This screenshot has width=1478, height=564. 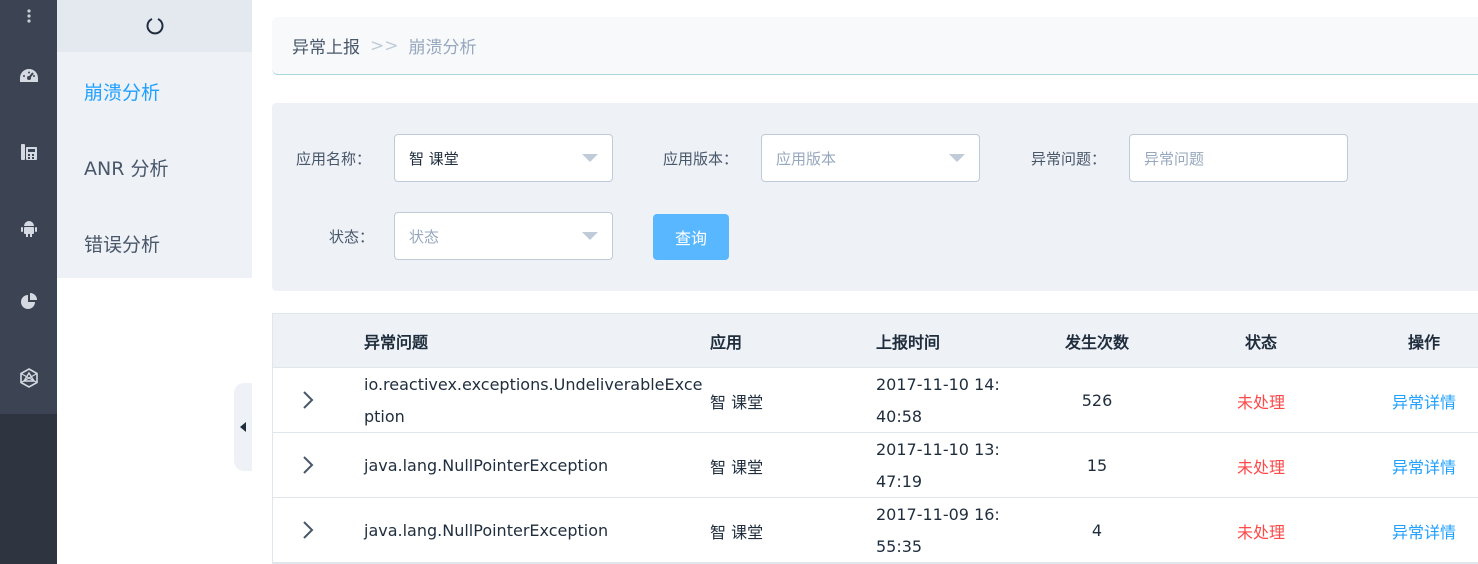 What do you see at coordinates (938, 384) in the screenshot?
I see `time-text-line1: 2017-11-10 14:` at bounding box center [938, 384].